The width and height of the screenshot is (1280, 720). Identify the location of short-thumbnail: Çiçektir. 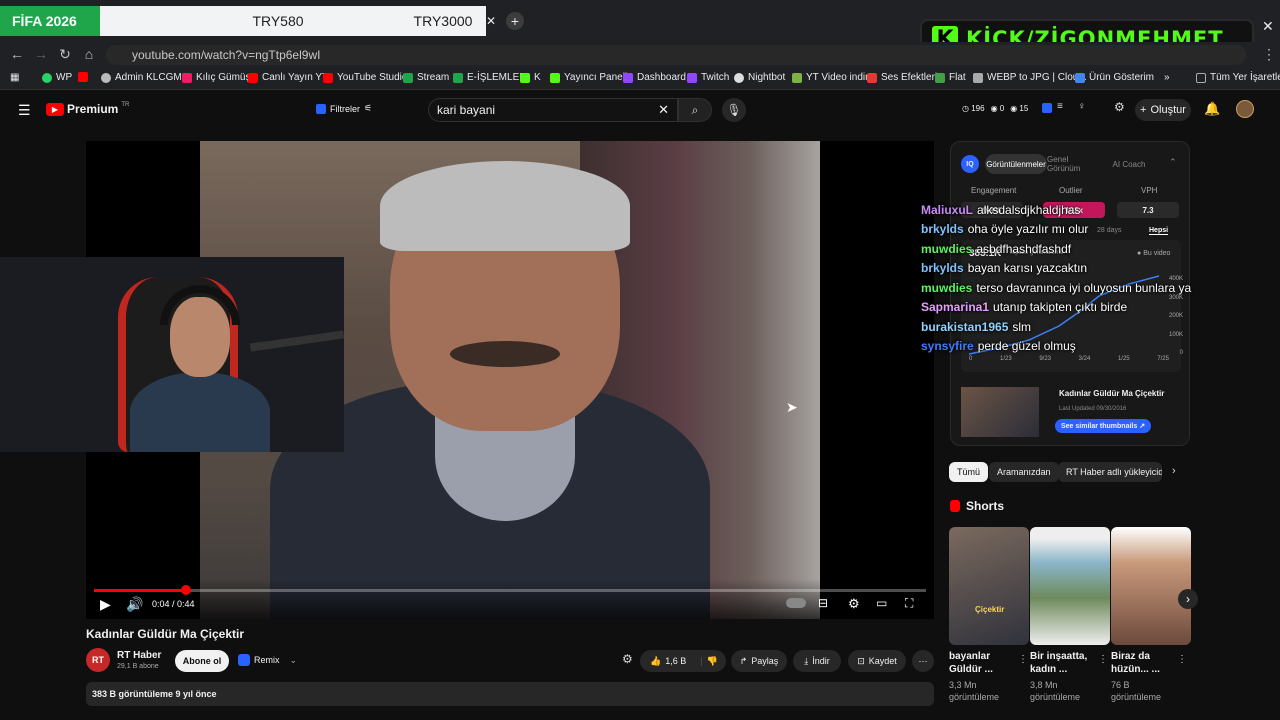
(989, 586).